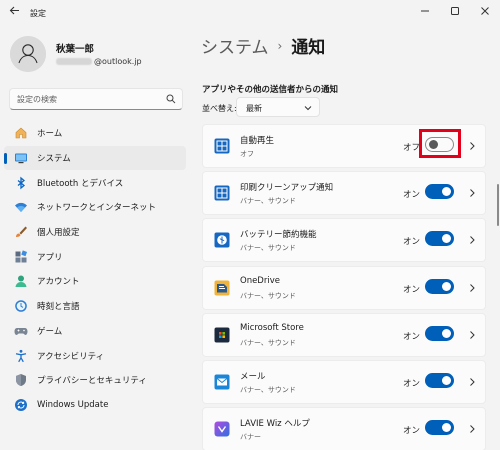 The width and height of the screenshot is (500, 450). I want to click on microsoft-store-icon, so click(222, 335).